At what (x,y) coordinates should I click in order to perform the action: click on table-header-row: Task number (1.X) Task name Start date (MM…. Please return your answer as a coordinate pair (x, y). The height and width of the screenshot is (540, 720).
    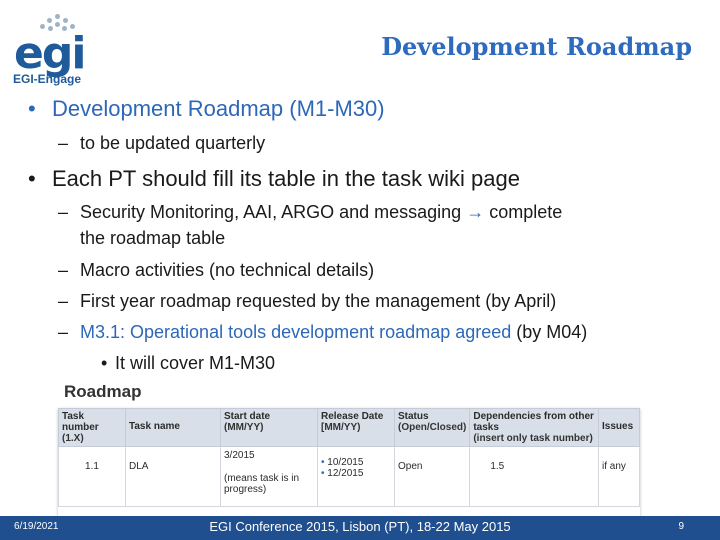
    Looking at the image, I should click on (349, 427).